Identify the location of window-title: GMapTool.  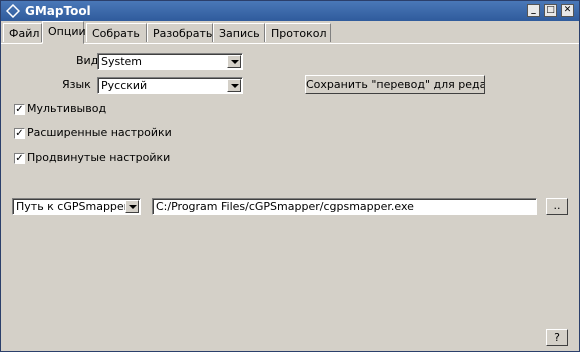
(58, 11).